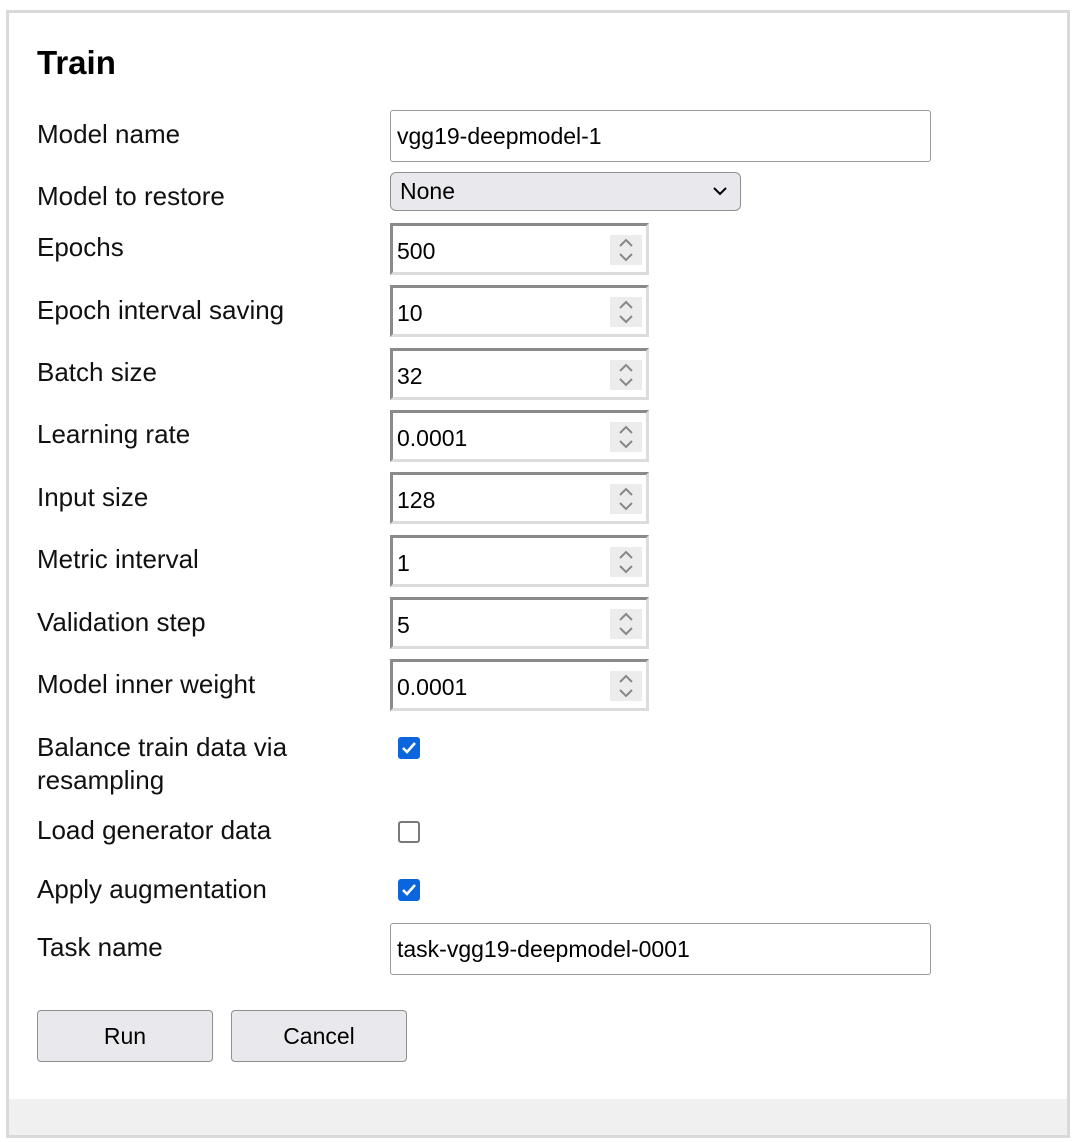 This screenshot has height=1142, width=1076. Describe the element at coordinates (93, 497) in the screenshot. I see `input-size-label: Input size` at that location.